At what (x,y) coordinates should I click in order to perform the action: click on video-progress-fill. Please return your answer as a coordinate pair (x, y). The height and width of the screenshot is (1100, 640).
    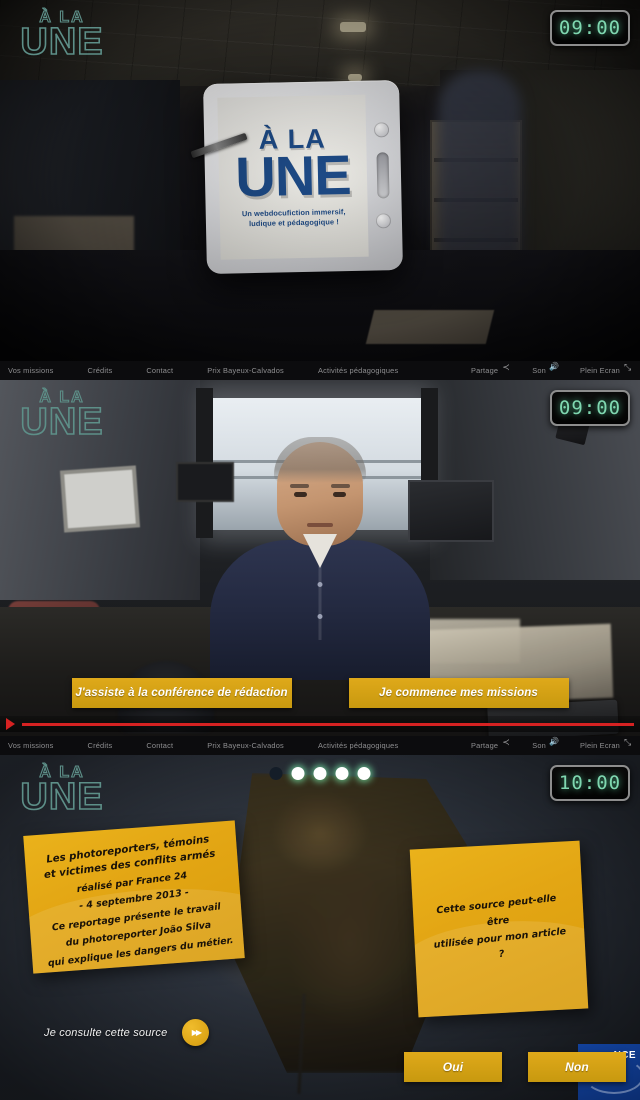
    Looking at the image, I should click on (328, 724).